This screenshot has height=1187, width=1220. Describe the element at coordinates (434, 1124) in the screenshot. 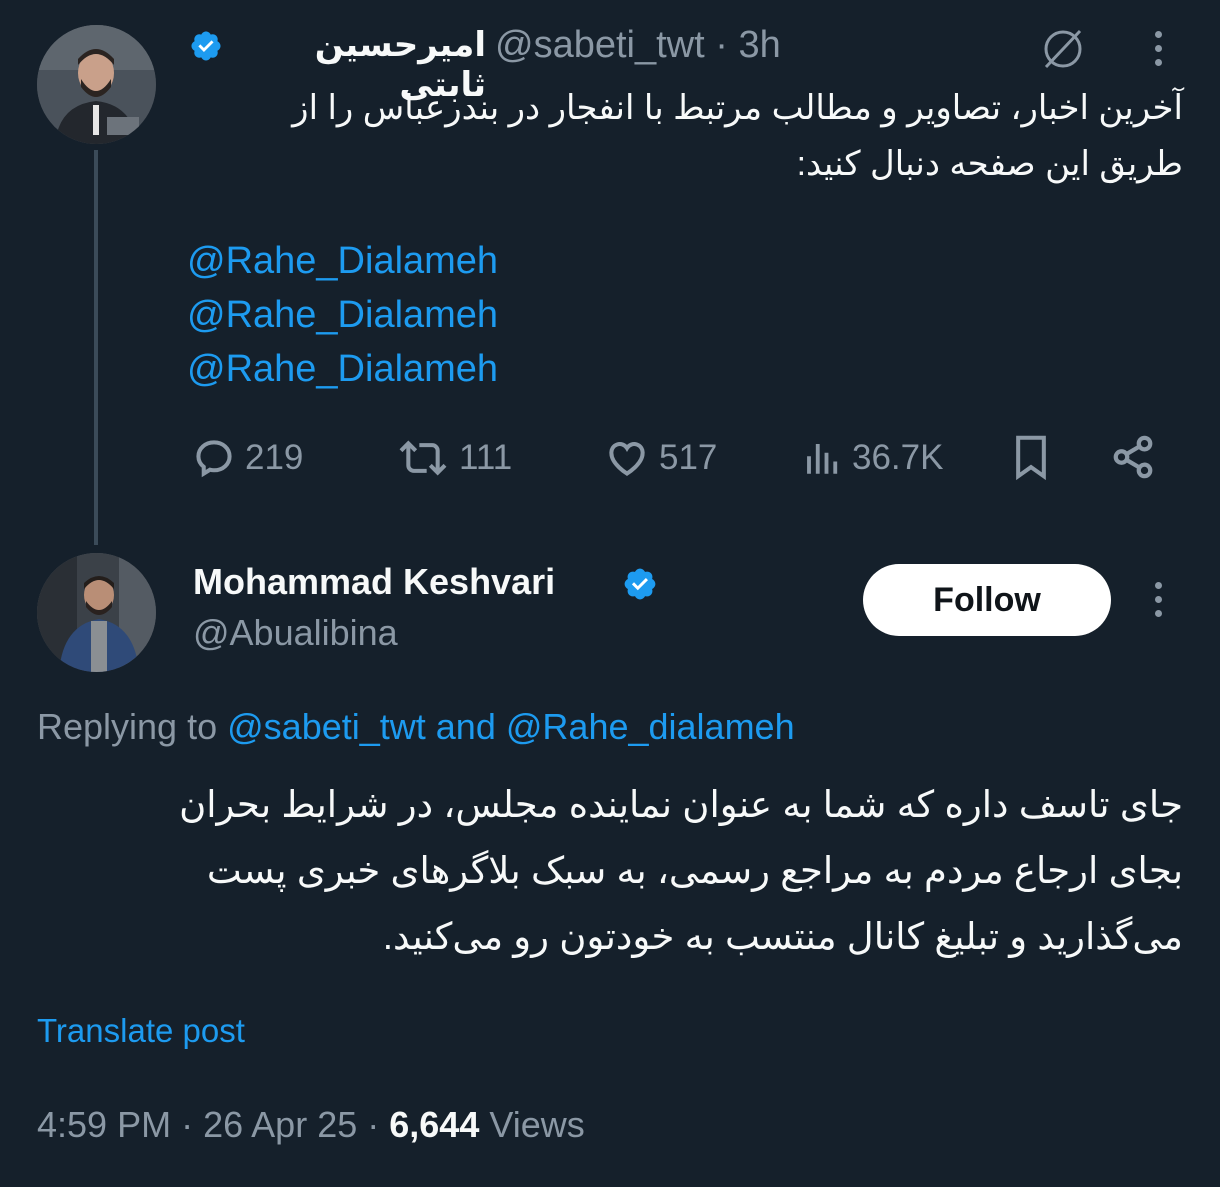

I see `views-count: 6,644` at that location.